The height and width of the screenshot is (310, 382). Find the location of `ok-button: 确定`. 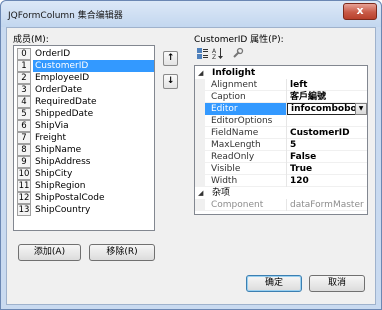

ok-button: 确定 is located at coordinates (274, 283).